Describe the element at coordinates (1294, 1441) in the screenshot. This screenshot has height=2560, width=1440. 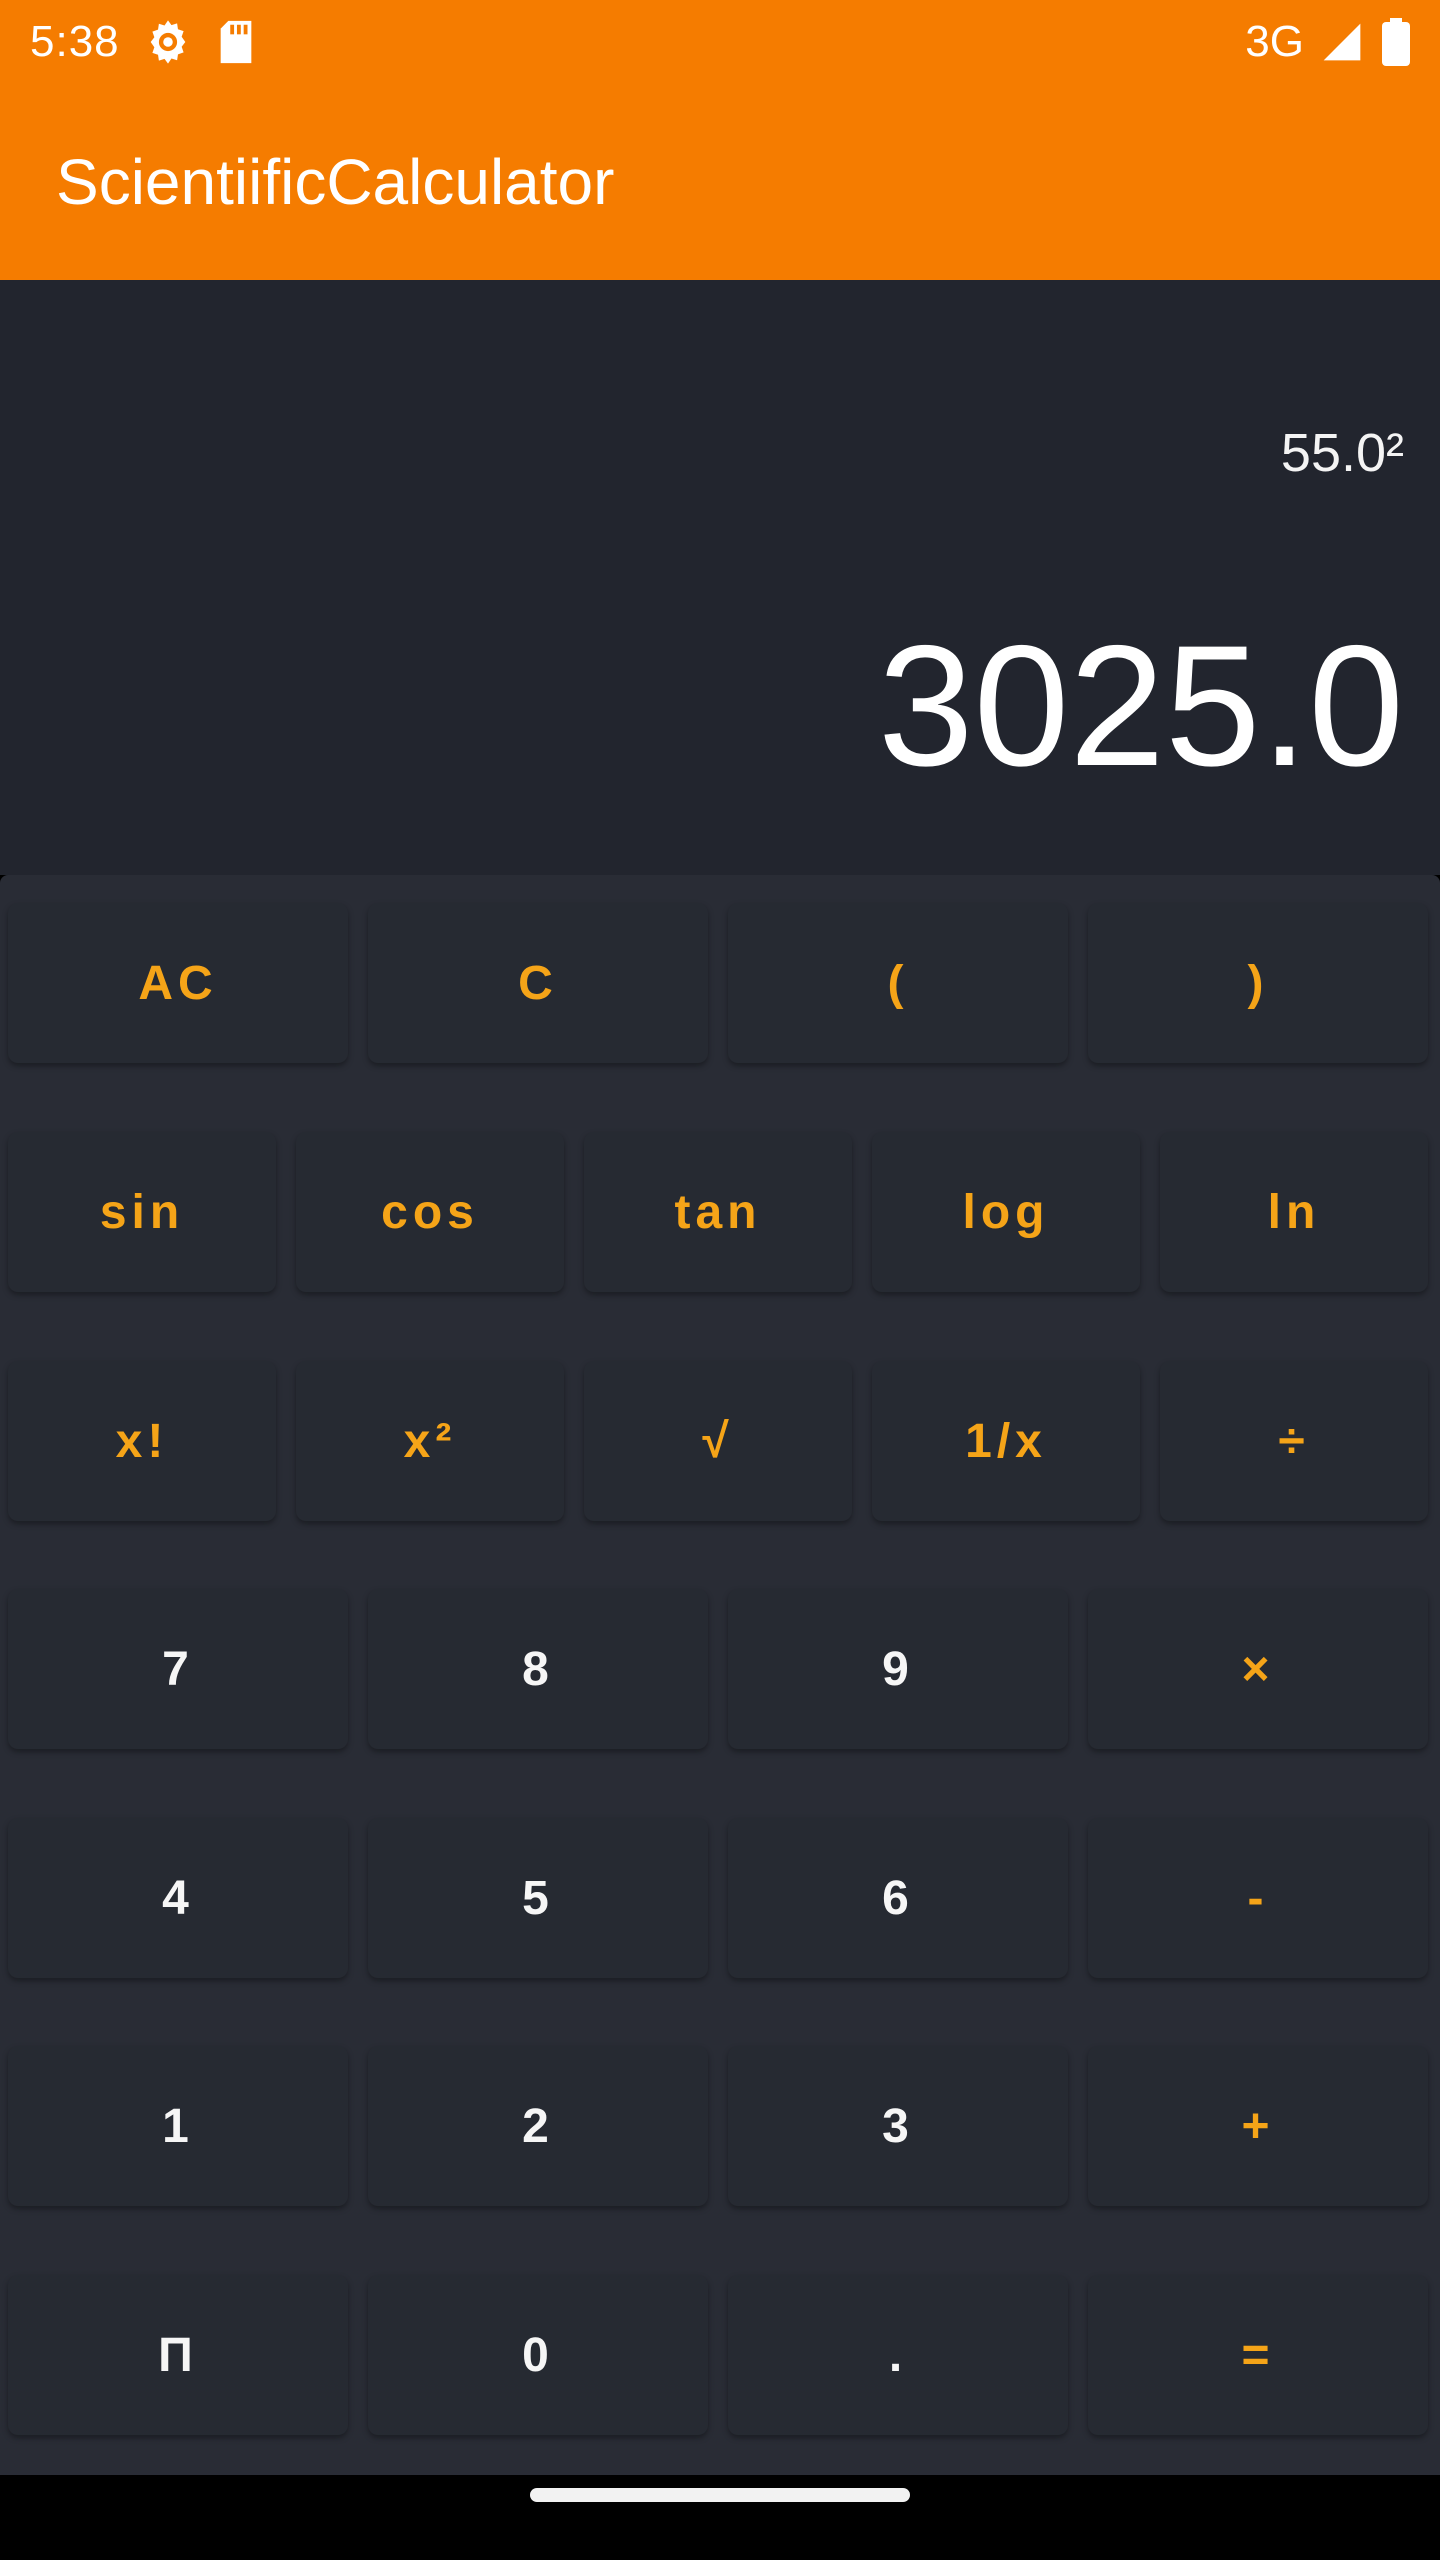
I see `divide-button: ÷` at that location.